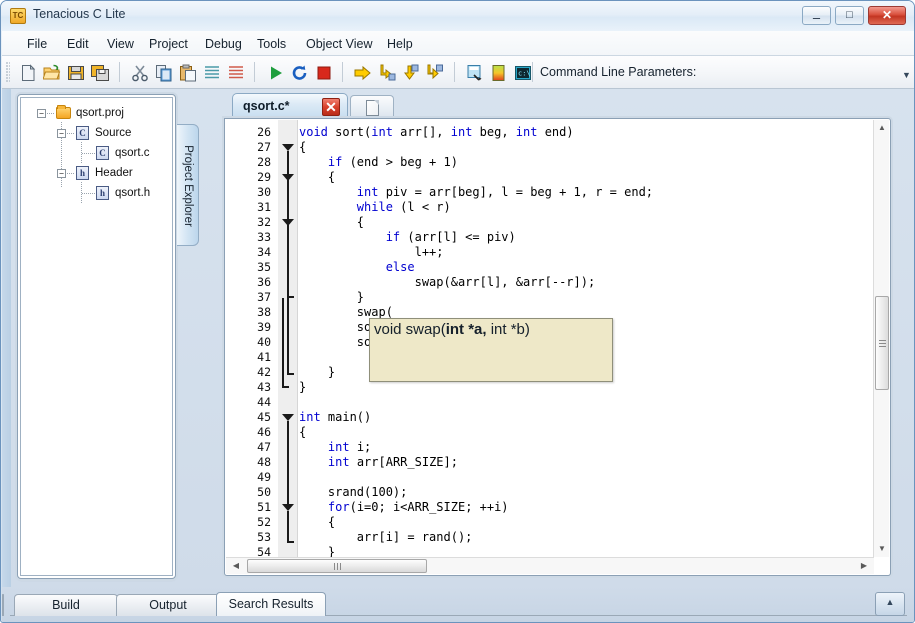 The height and width of the screenshot is (623, 915). I want to click on save-all-icon, so click(100, 73).